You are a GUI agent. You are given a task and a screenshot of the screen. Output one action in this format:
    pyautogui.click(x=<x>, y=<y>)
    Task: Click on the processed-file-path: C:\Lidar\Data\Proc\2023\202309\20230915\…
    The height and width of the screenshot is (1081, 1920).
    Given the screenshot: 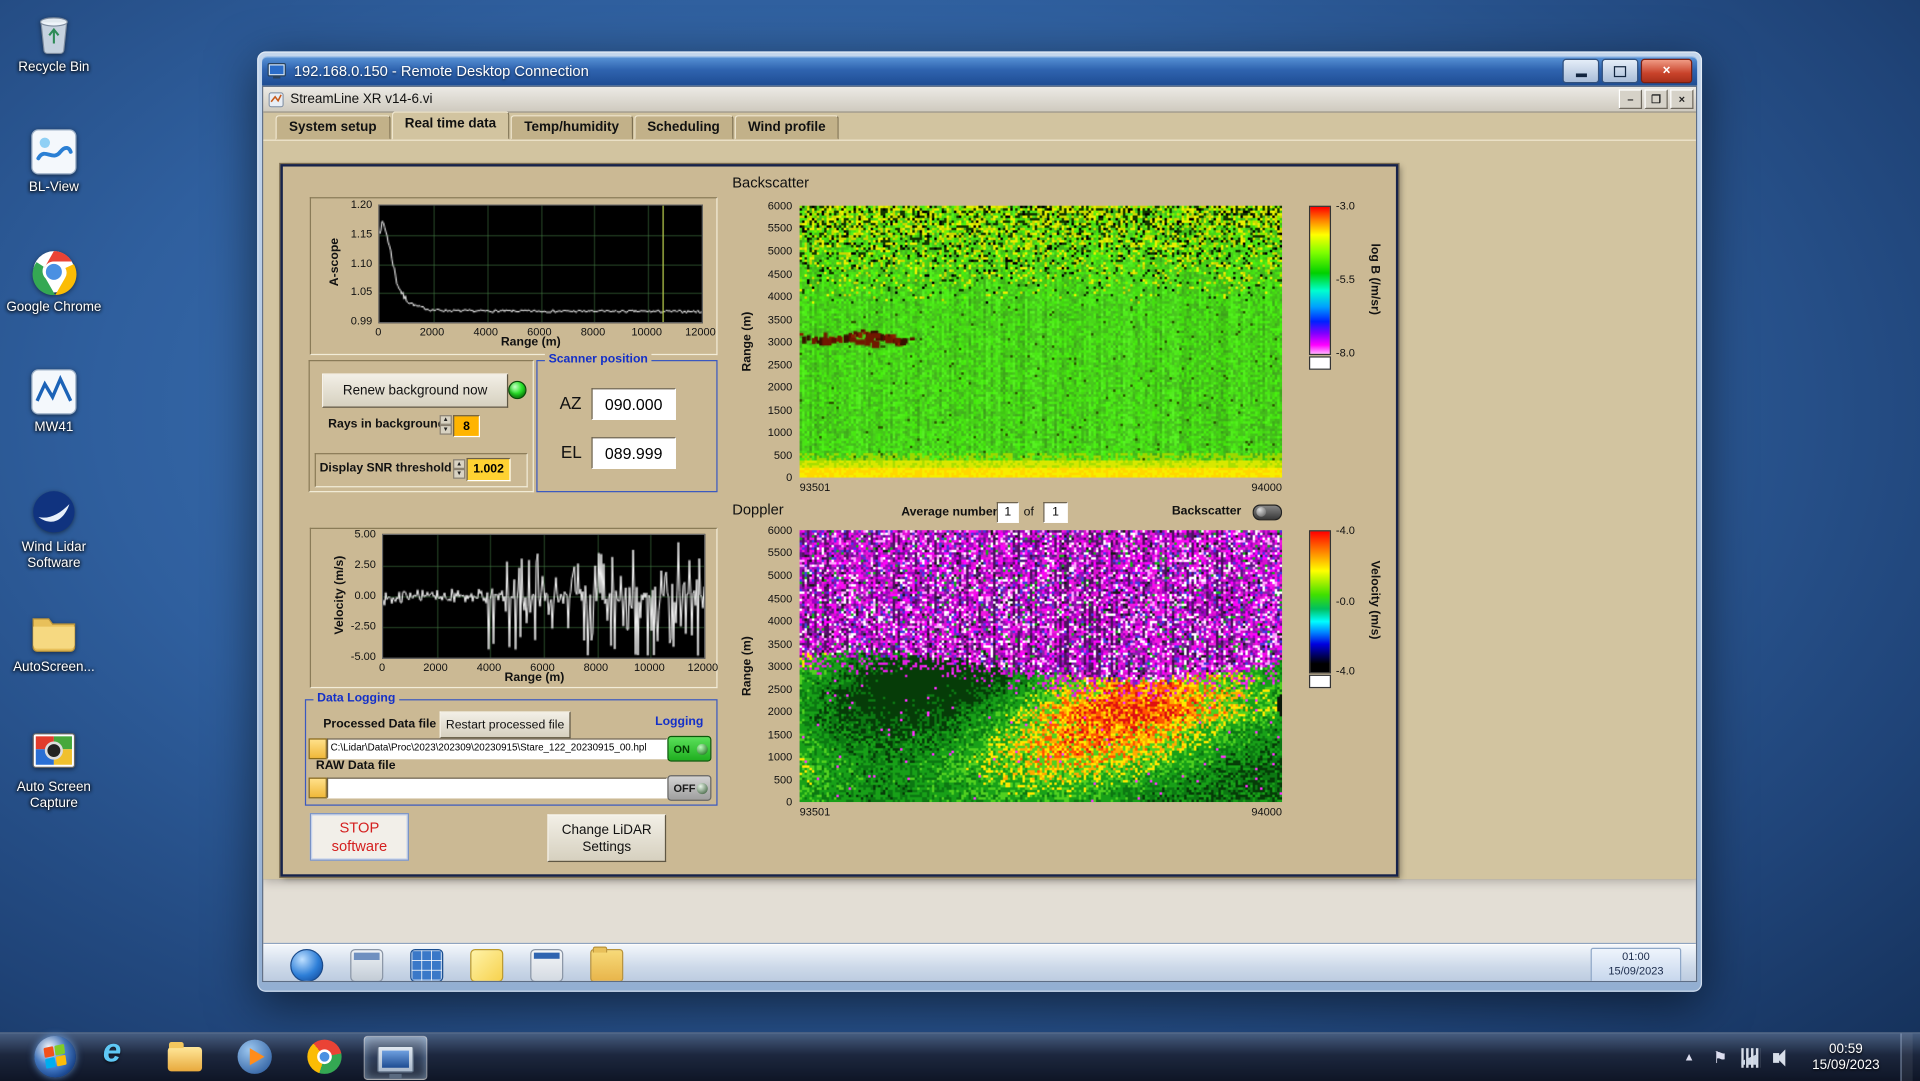 What is the action you would take?
    pyautogui.click(x=497, y=749)
    